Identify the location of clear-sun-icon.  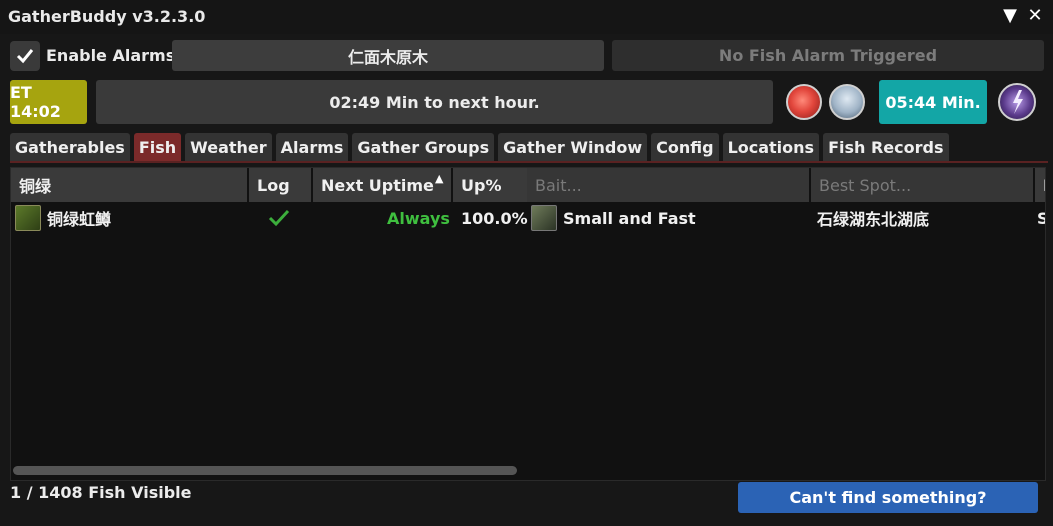
(804, 102).